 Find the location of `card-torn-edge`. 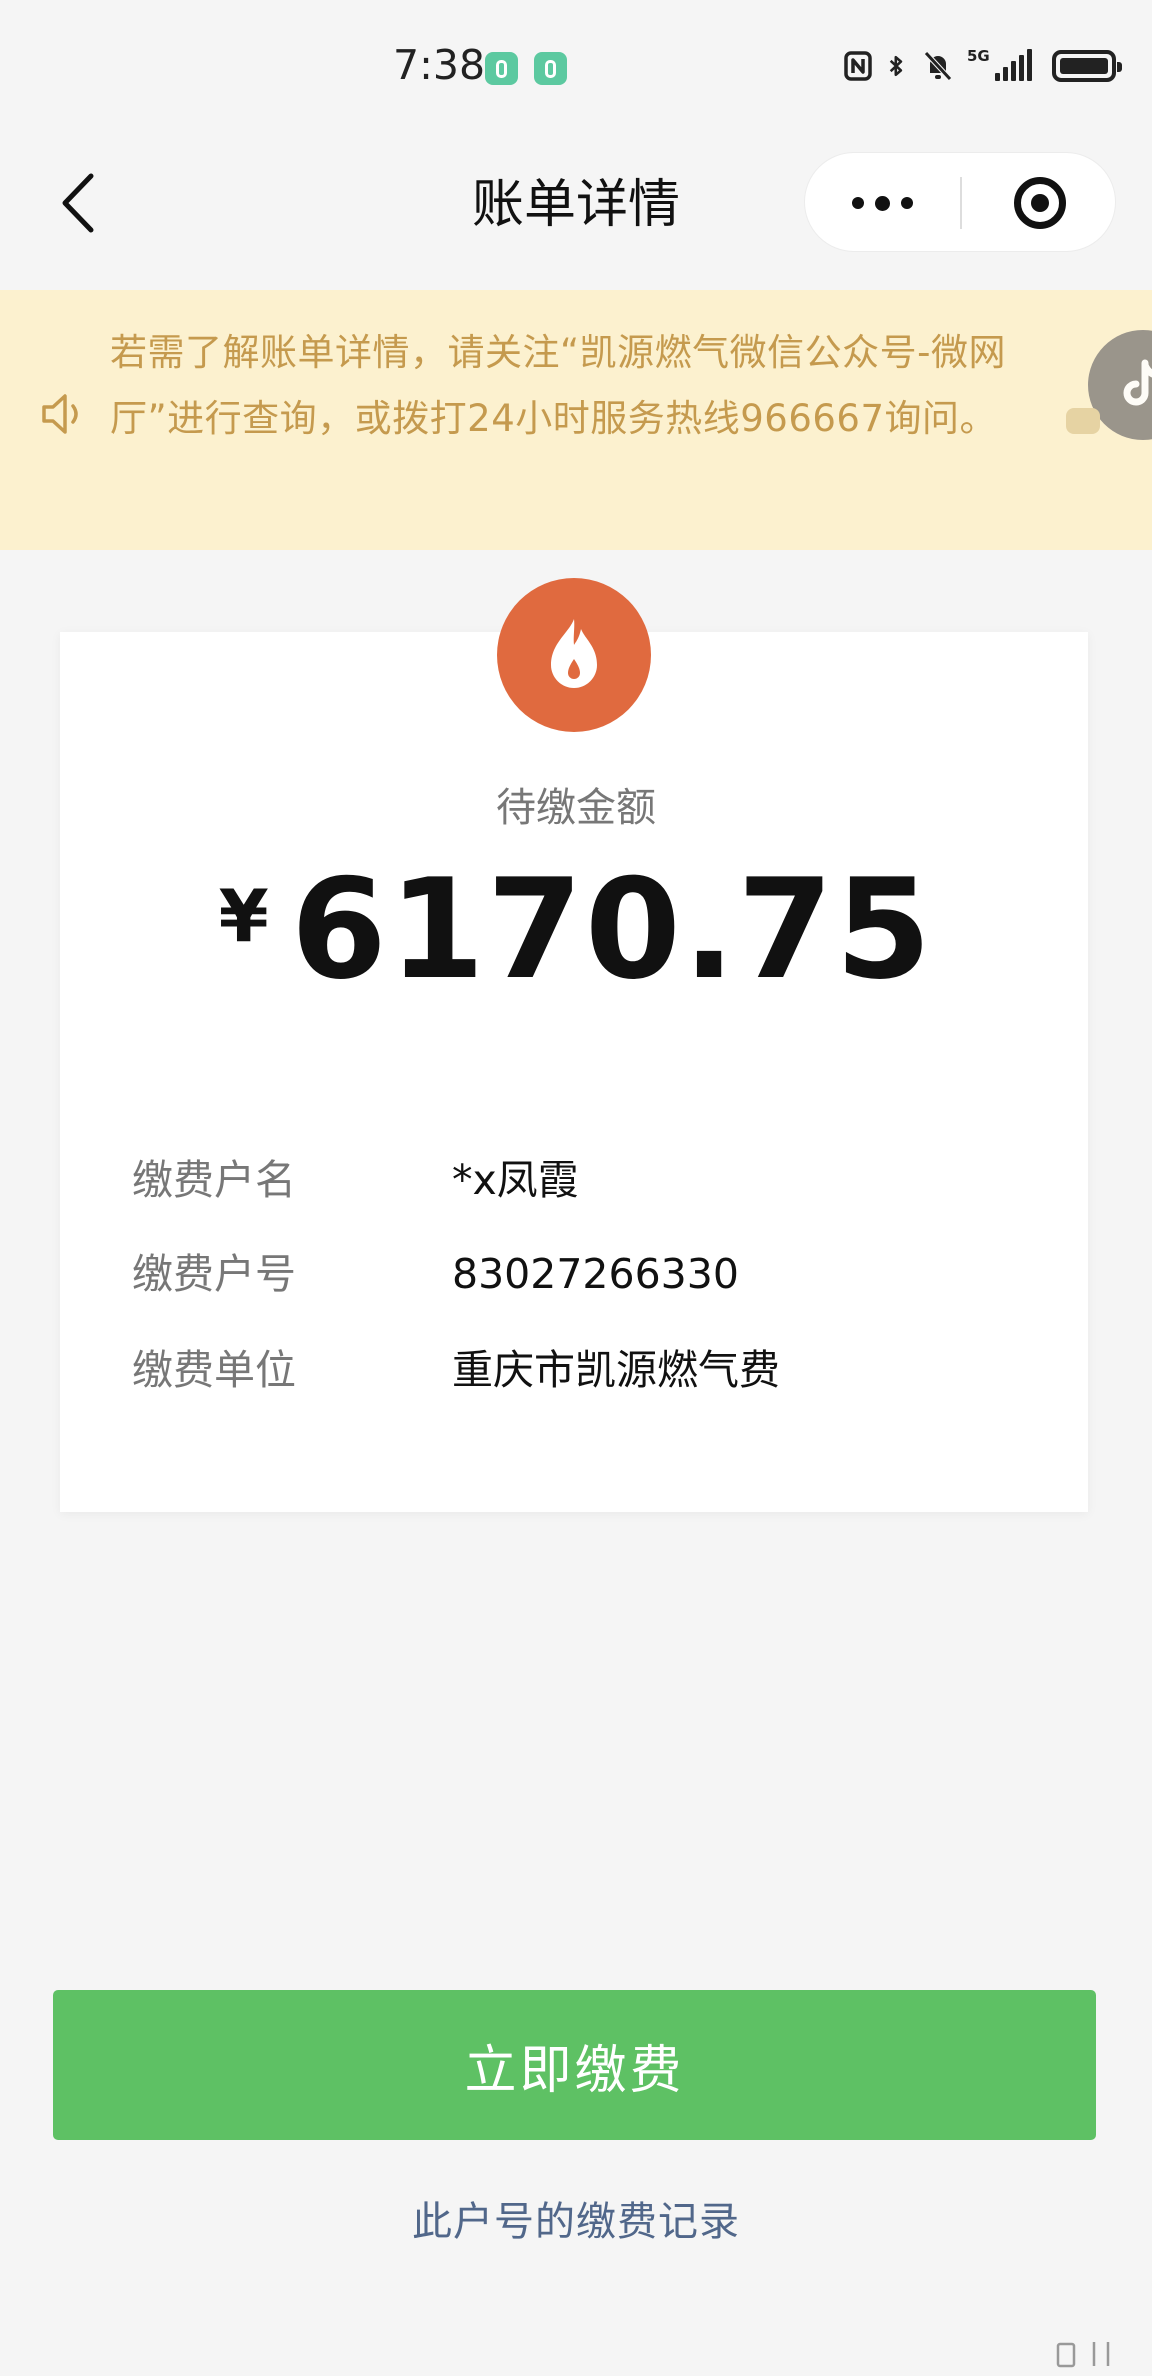

card-torn-edge is located at coordinates (574, 1506).